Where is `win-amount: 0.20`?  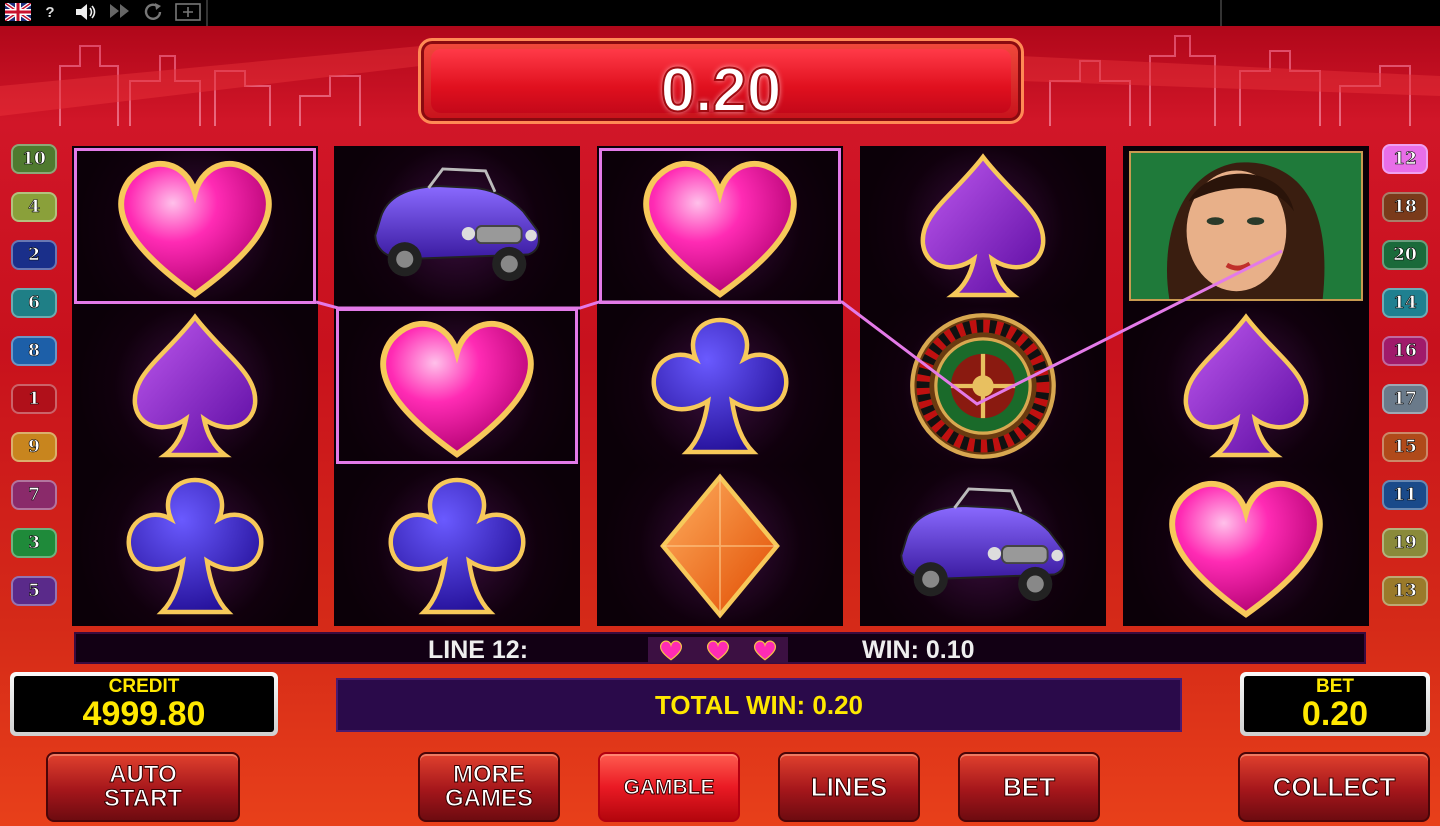 win-amount: 0.20 is located at coordinates (721, 90).